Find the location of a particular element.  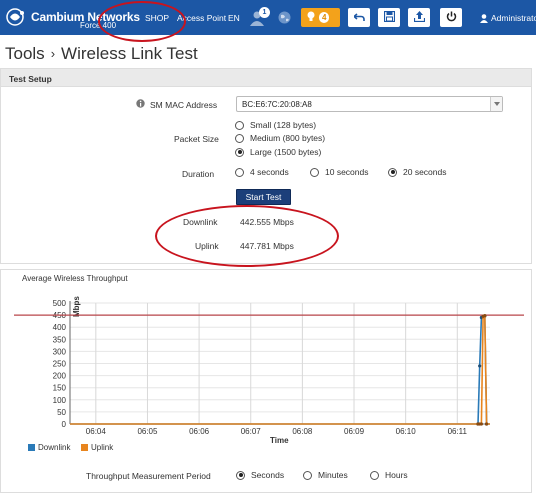

option-label: Minutes is located at coordinates (333, 475).